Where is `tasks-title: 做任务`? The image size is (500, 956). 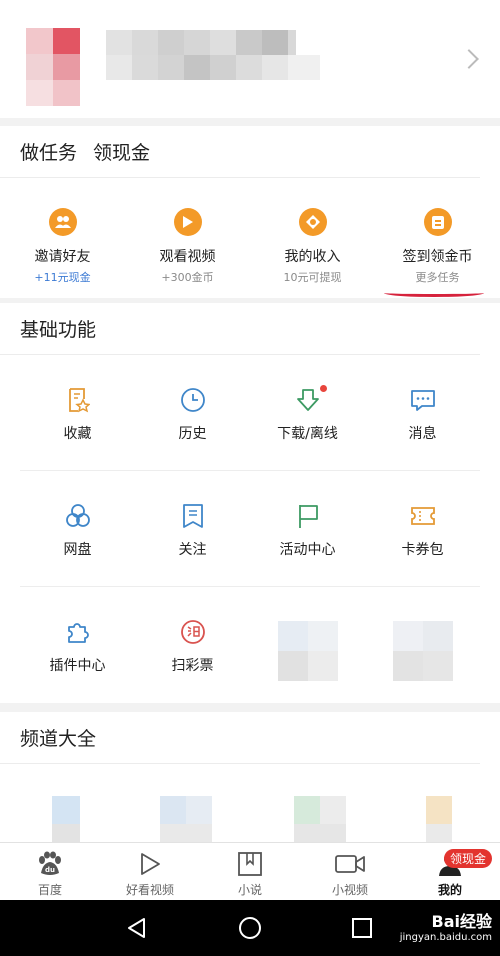
tasks-title: 做任务 is located at coordinates (49, 153).